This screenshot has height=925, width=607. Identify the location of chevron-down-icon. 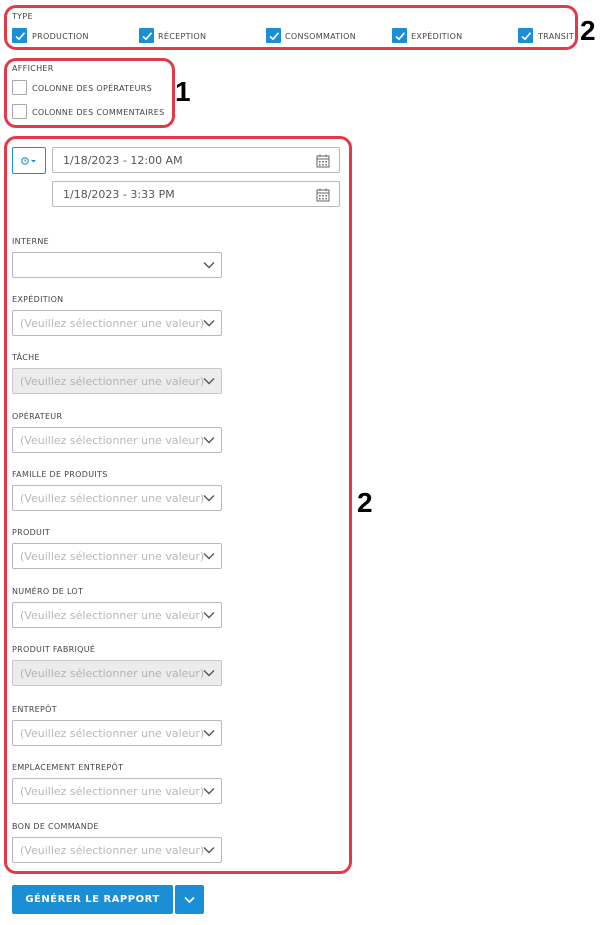
(189, 900).